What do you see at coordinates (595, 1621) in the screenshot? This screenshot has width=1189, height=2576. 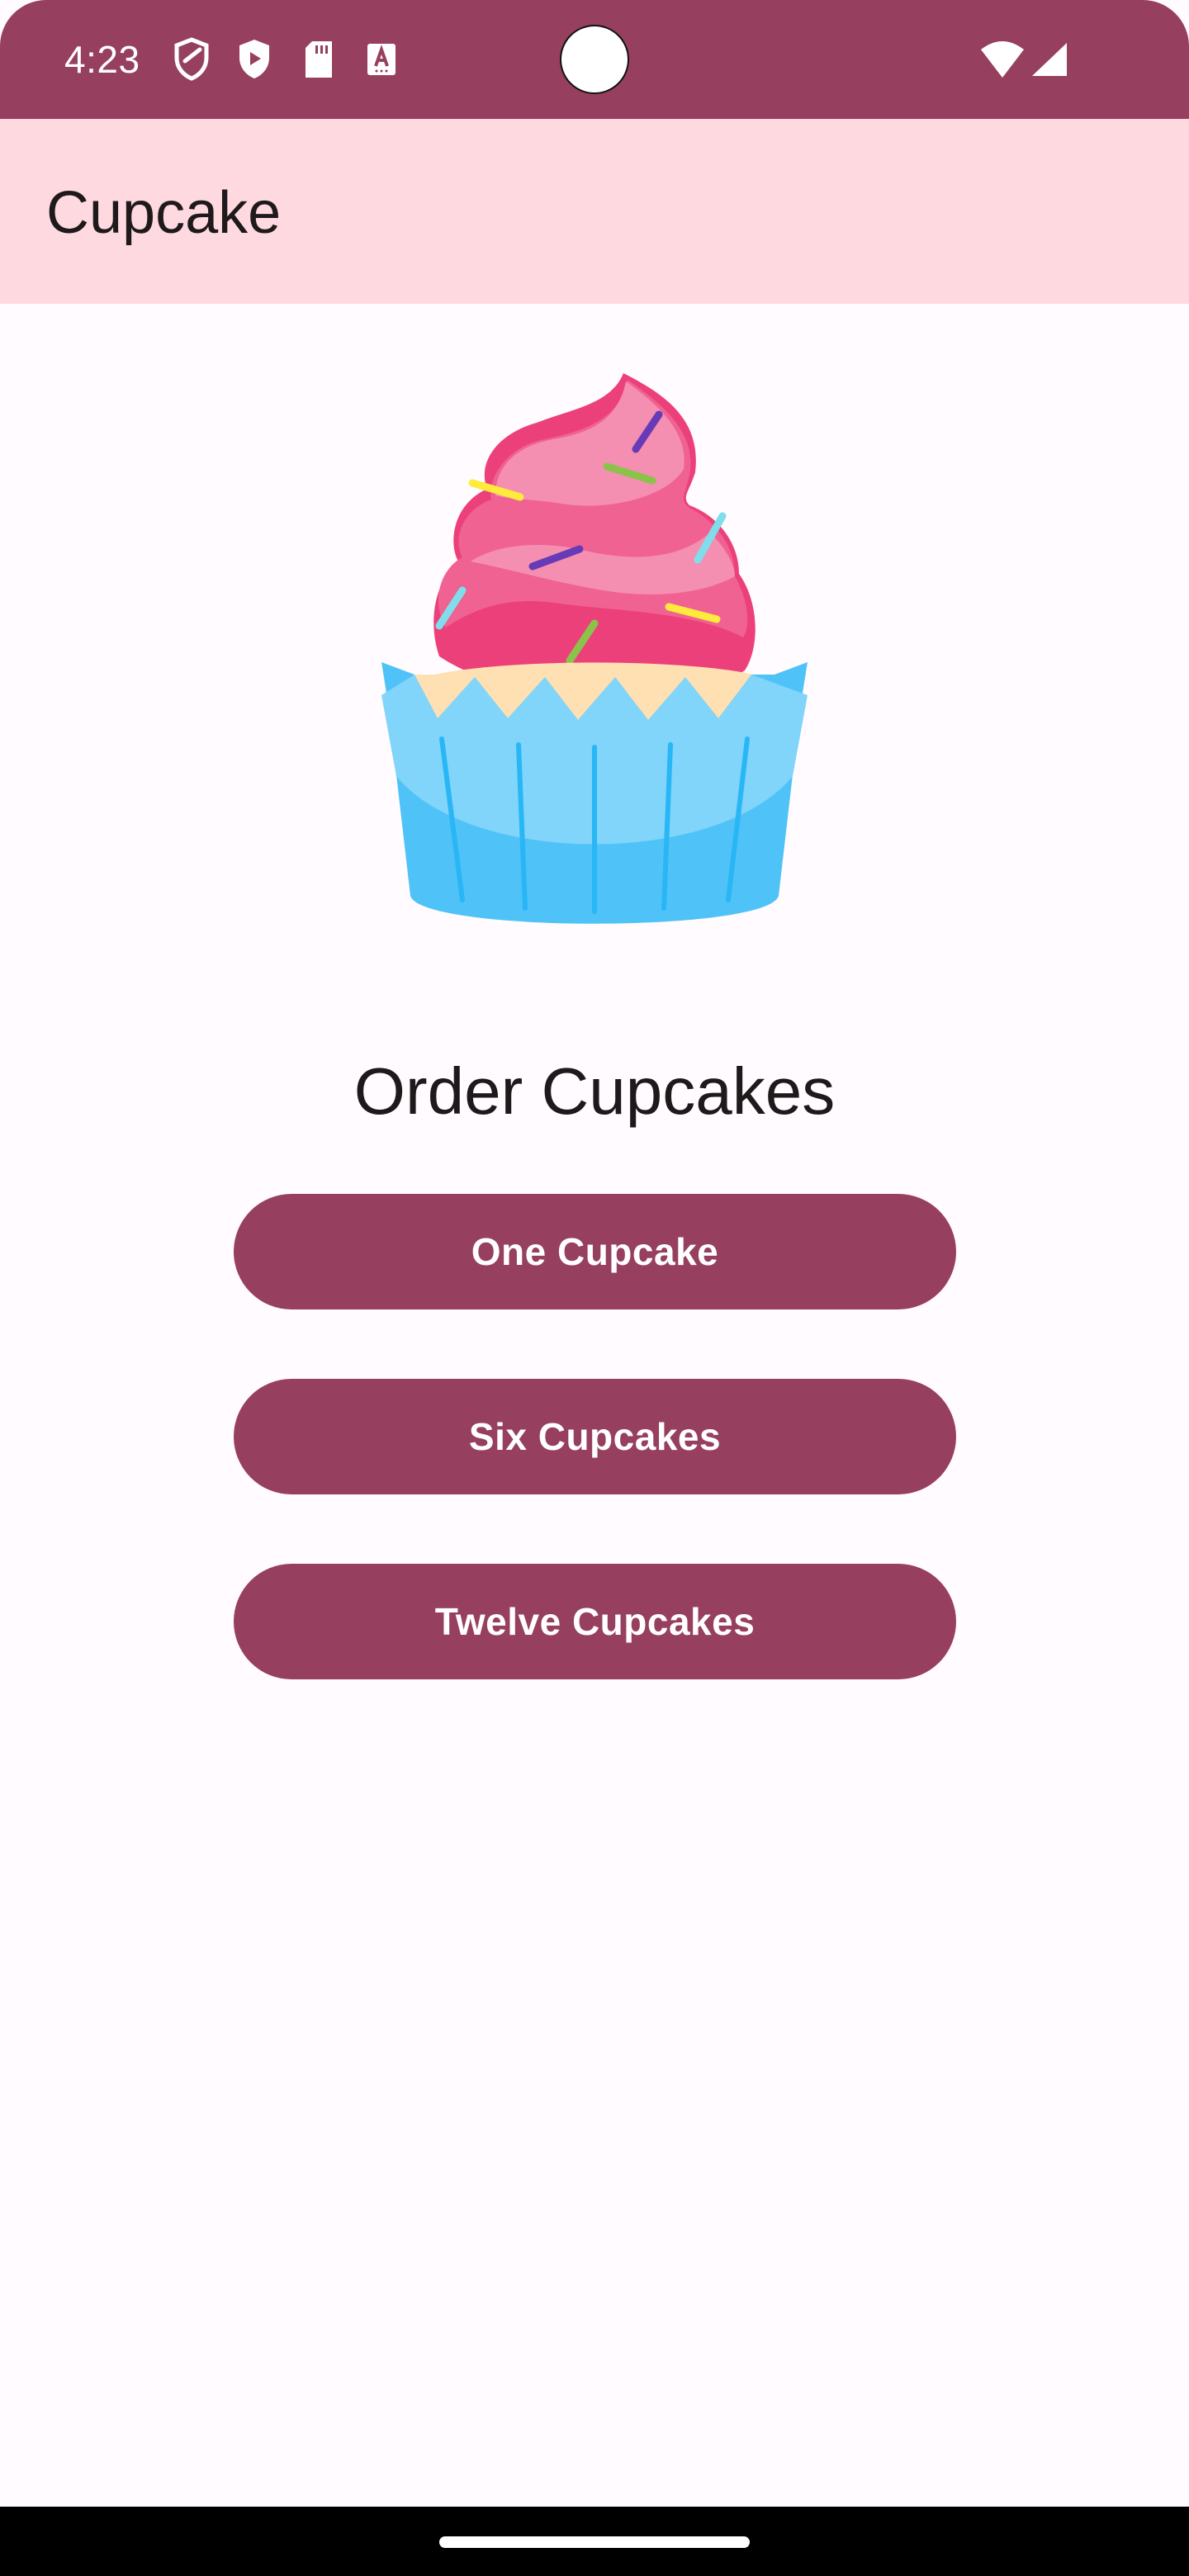 I see `twelve-cupcakes-button: Twelve Cupcakes` at bounding box center [595, 1621].